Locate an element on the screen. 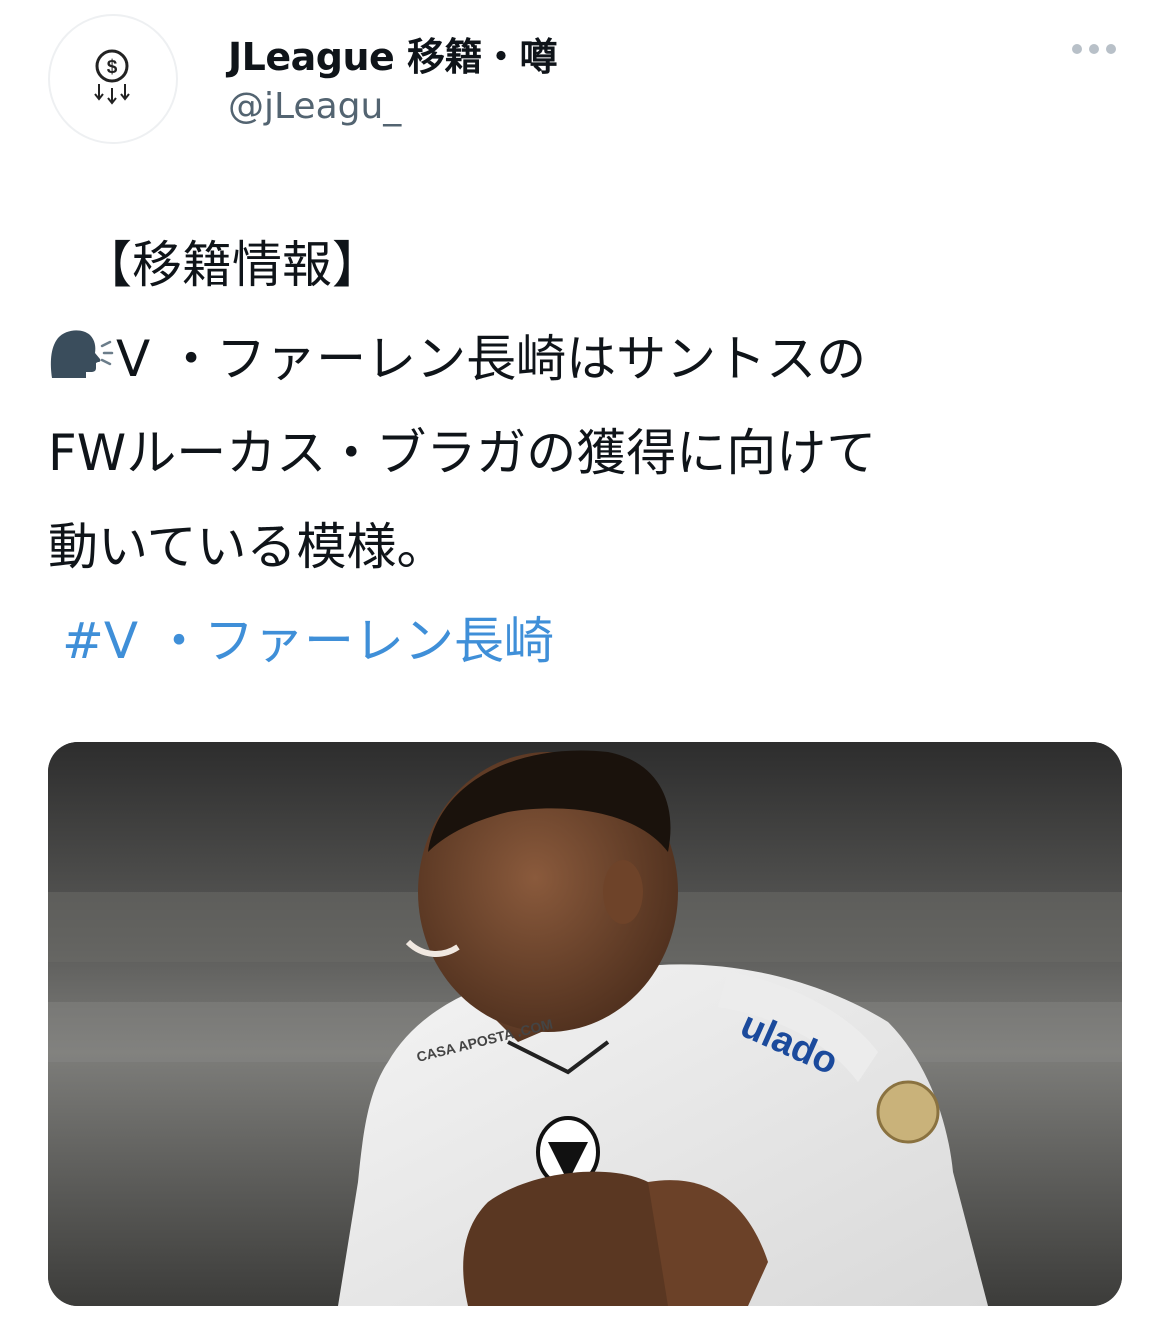  dollar-coin-down-arrows-icon: $ is located at coordinates (112, 77).